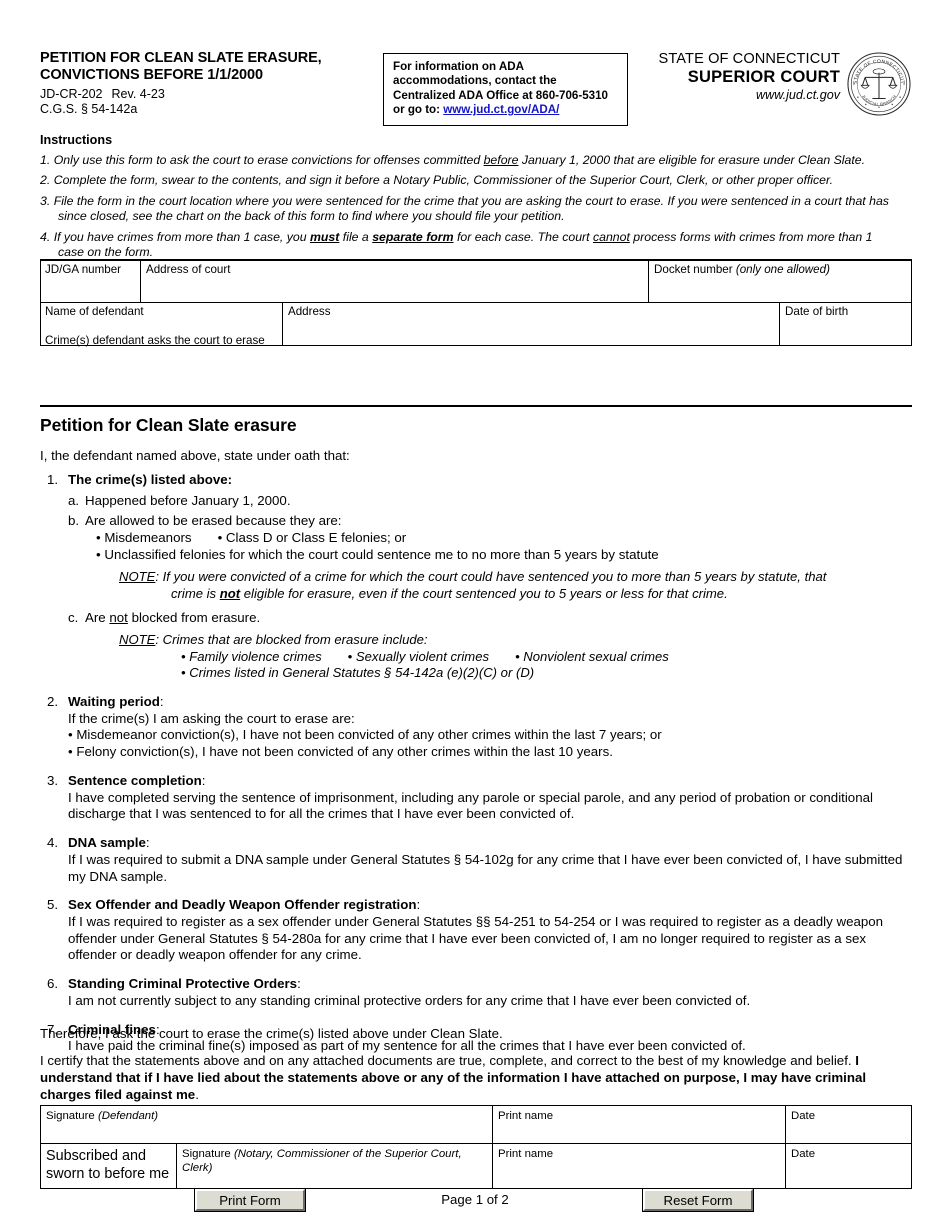  What do you see at coordinates (94, 311) in the screenshot?
I see `name-of-defendant-label: Name of defendant` at bounding box center [94, 311].